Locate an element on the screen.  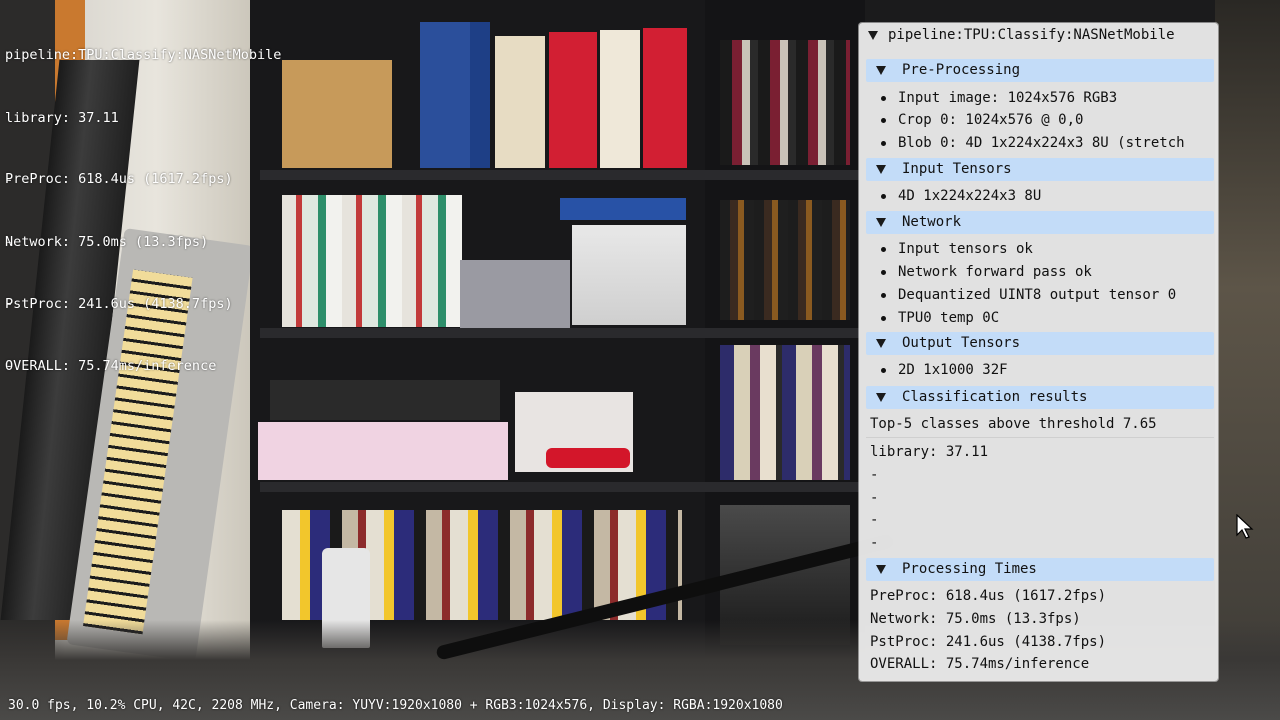
list-item: 4D 1x224x224x3 8U is located at coordinates (1038, 196).